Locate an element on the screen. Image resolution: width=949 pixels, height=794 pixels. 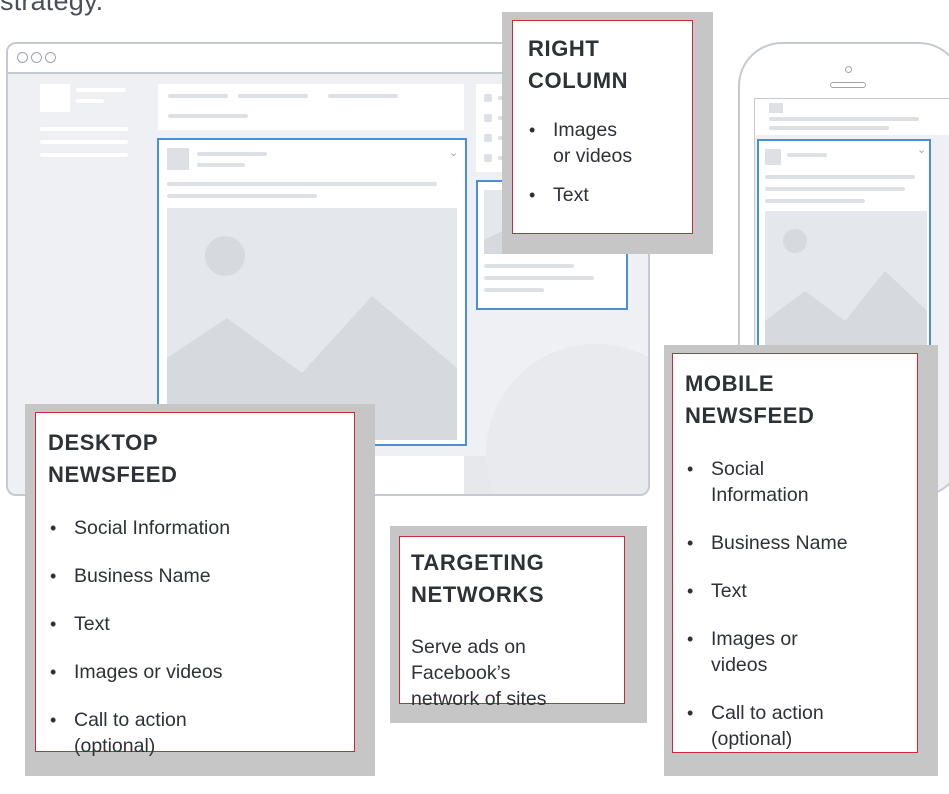
intro-text: strategy. is located at coordinates (52, 8).